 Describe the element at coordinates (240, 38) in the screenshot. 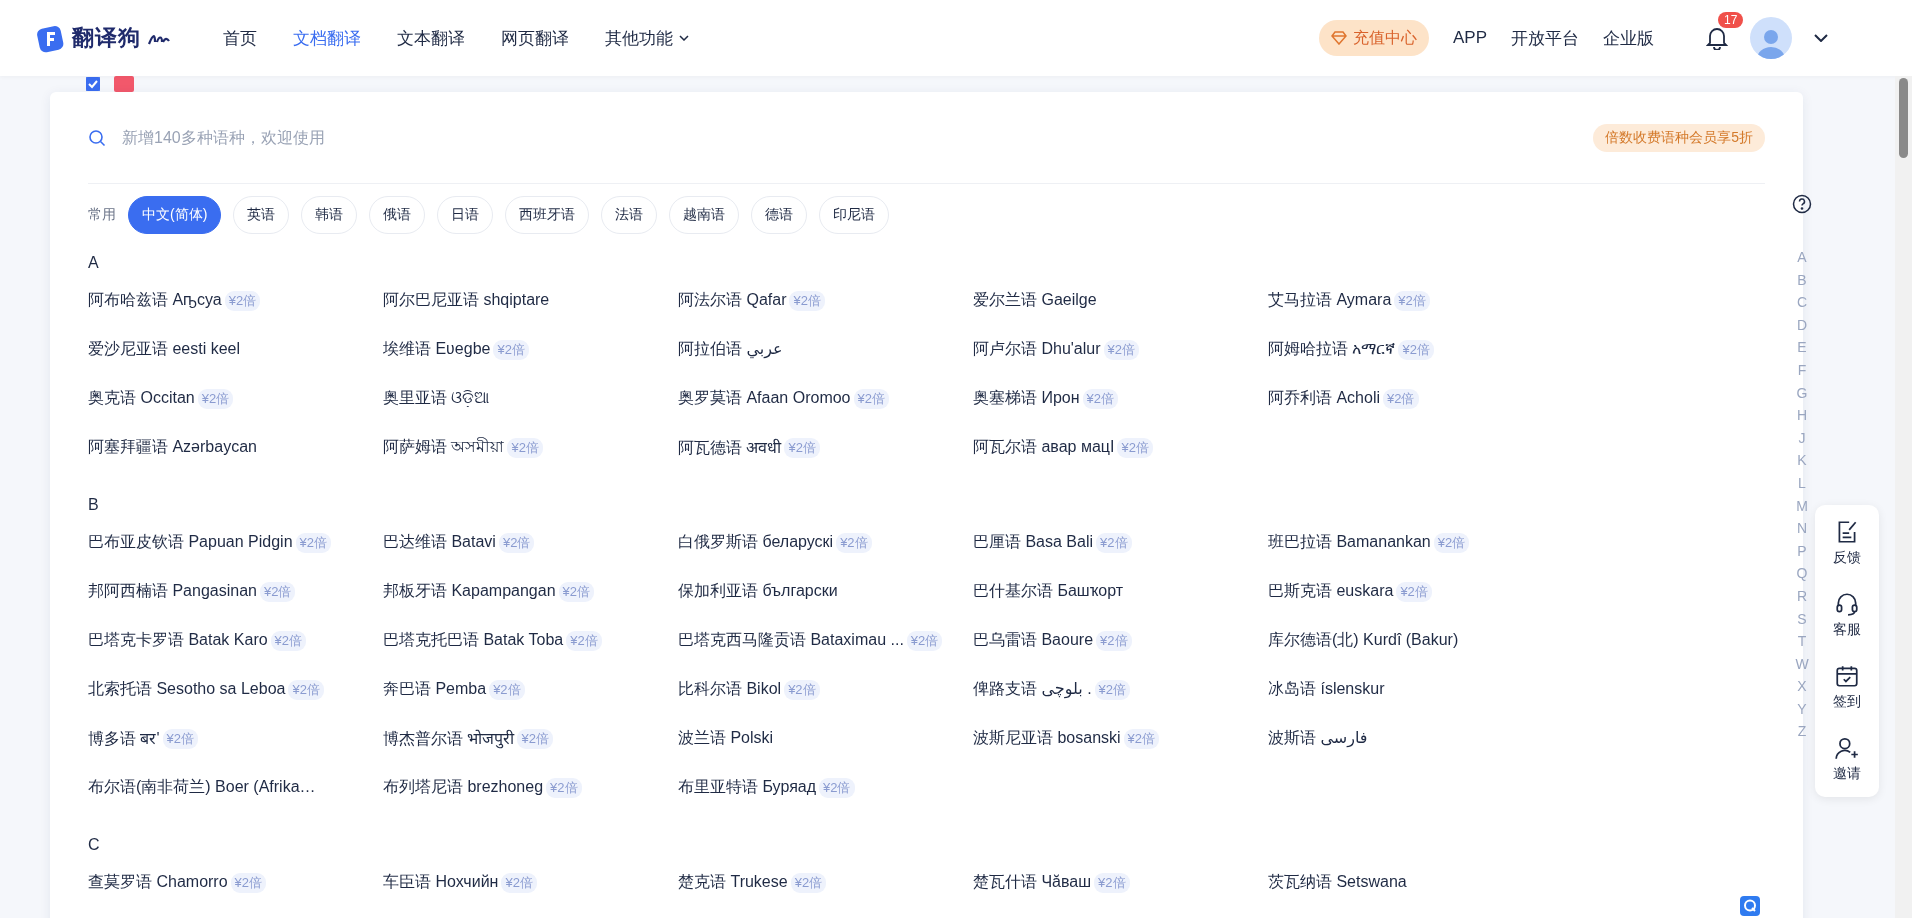

I see `nav-link: 首页` at that location.